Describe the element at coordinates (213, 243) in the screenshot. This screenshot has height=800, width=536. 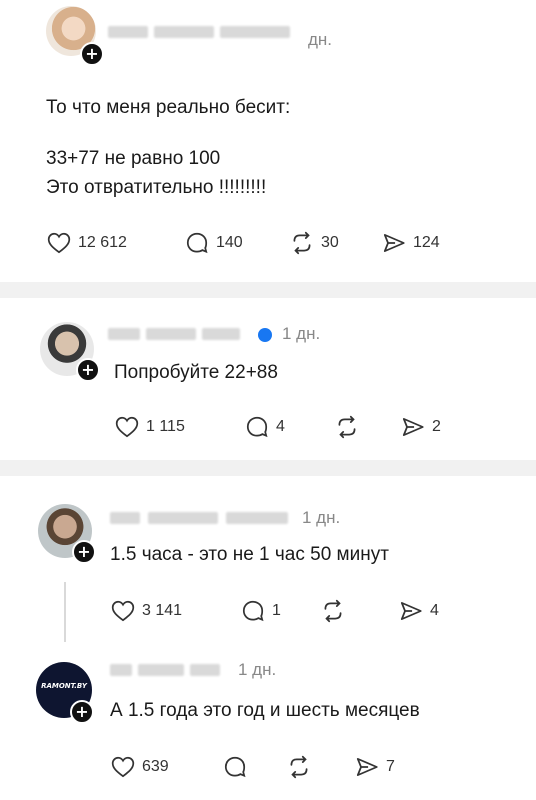
I see `reply-button: 140` at that location.